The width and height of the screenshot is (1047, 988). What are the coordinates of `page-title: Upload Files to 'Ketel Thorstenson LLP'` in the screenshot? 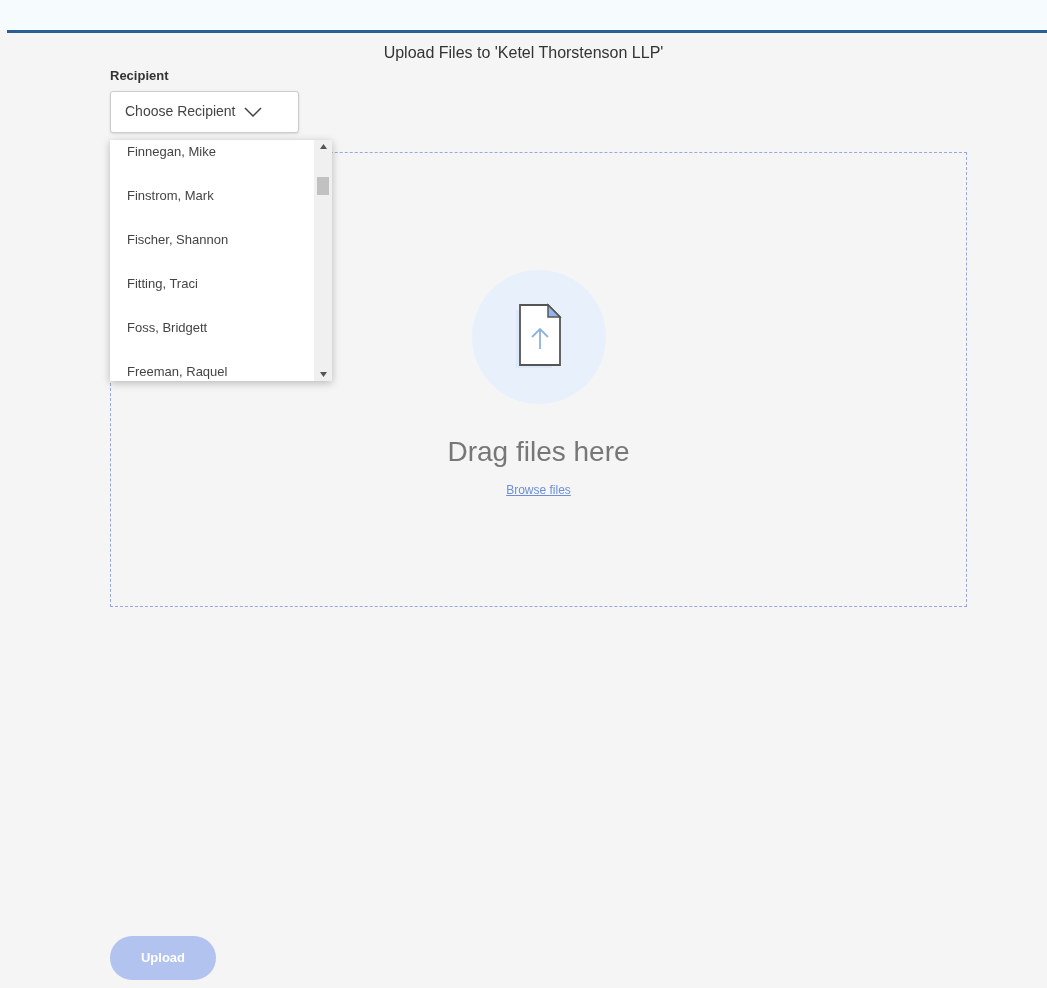 It's located at (523, 53).